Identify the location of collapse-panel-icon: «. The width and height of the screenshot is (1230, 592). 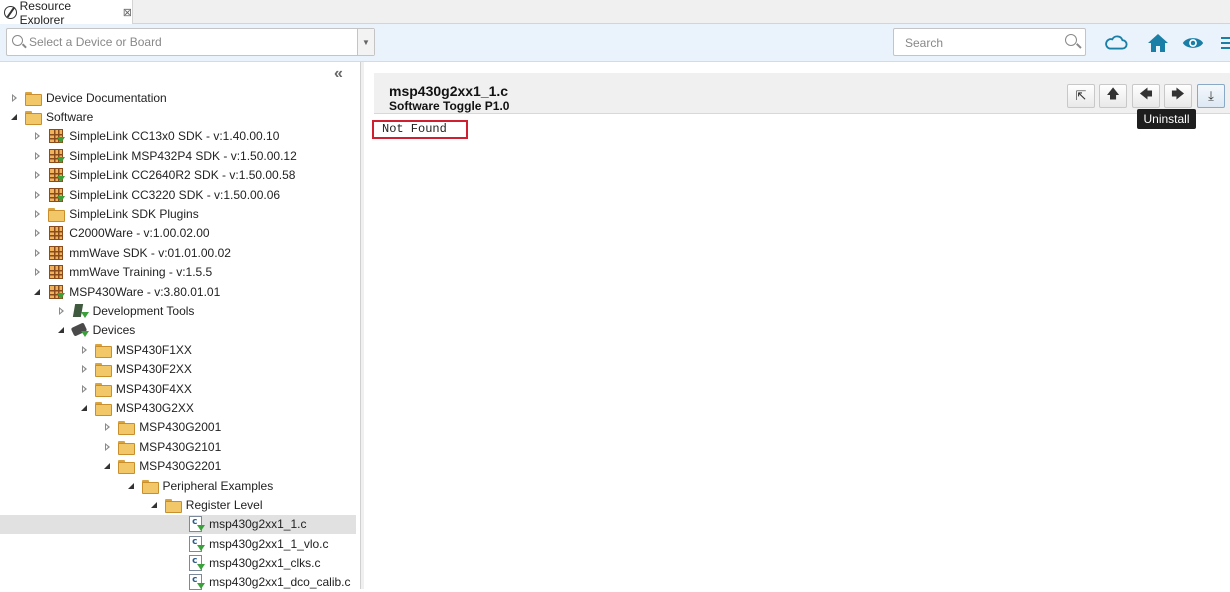
(338, 74).